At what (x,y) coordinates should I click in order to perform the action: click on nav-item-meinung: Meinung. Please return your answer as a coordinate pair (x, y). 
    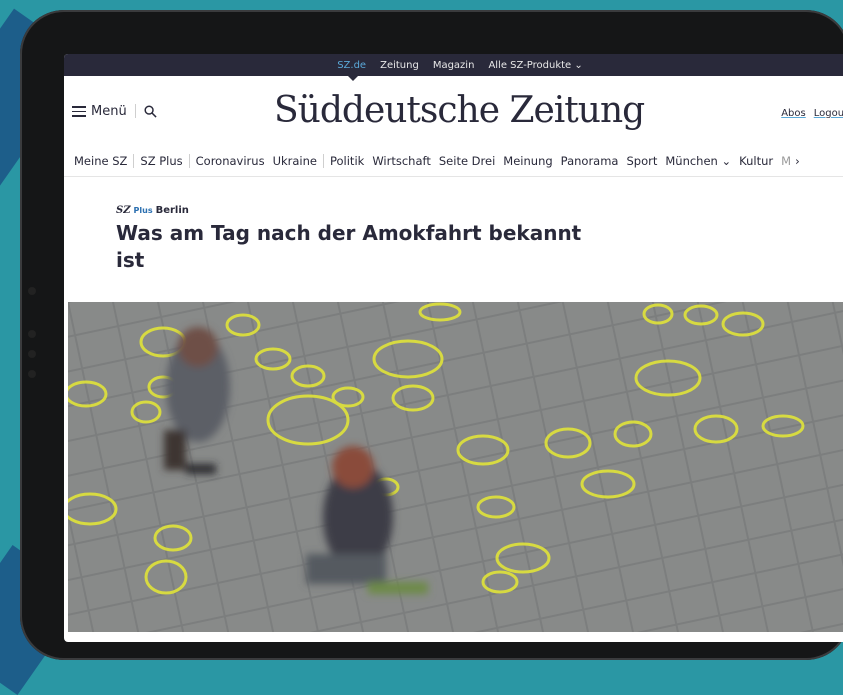
    Looking at the image, I should click on (527, 161).